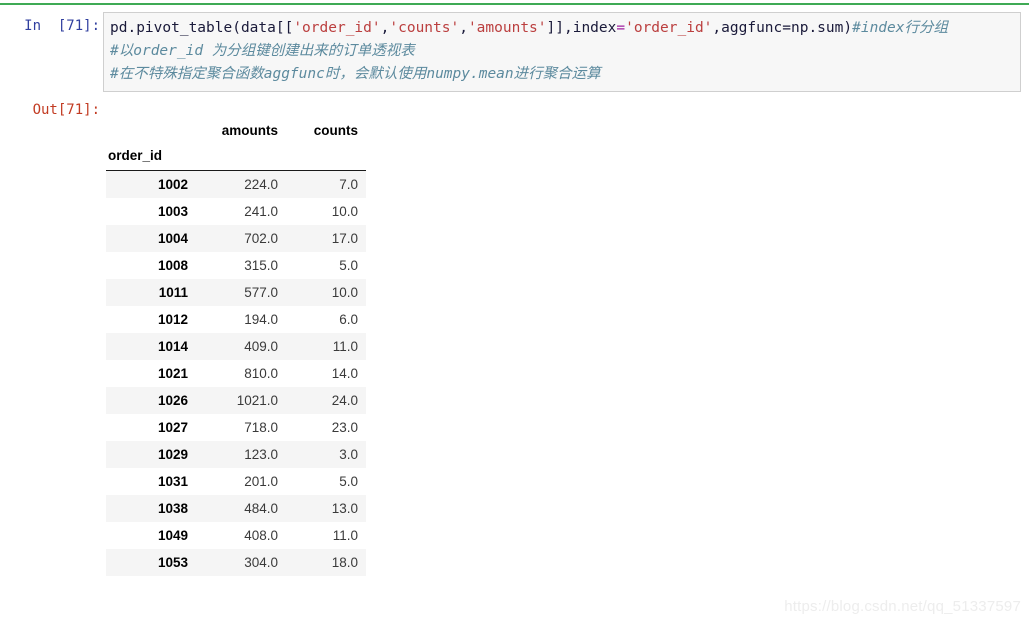 Image resolution: width=1029 pixels, height=633 pixels. I want to click on dataframe-index-name-row: order_id, so click(236, 156).